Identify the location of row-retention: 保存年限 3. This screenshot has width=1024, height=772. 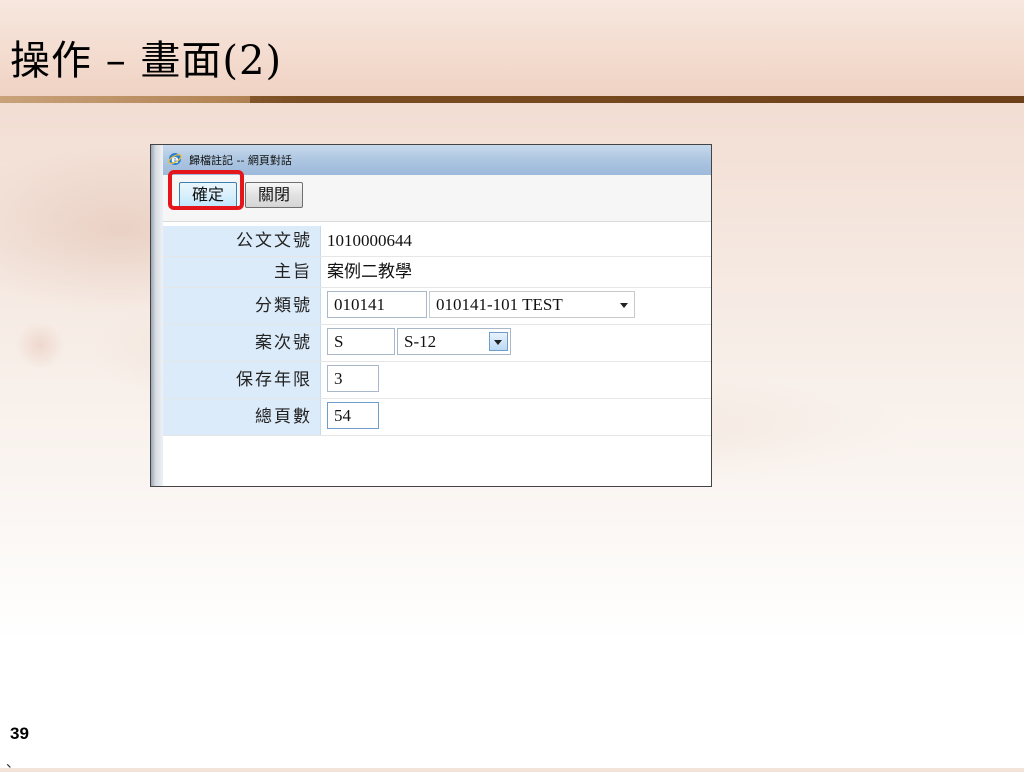
(437, 380).